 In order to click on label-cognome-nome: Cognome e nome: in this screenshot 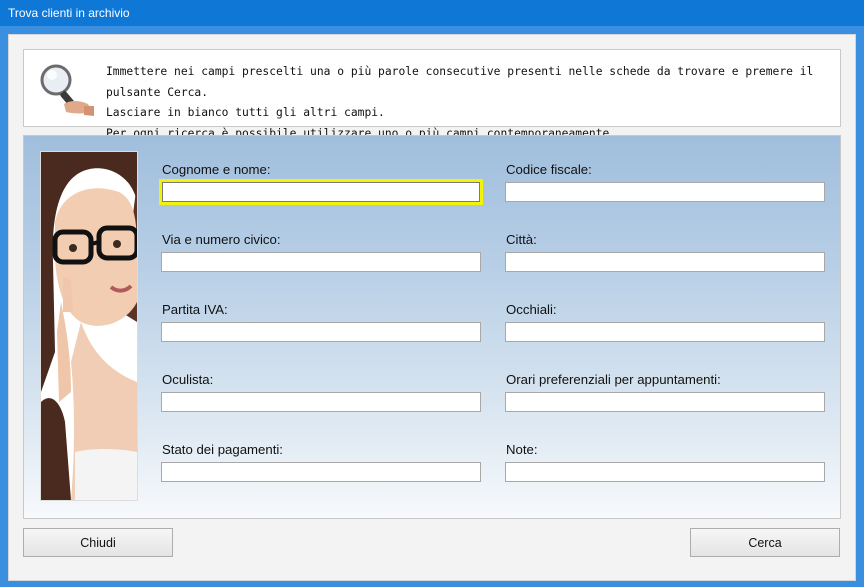, I will do `click(216, 169)`.